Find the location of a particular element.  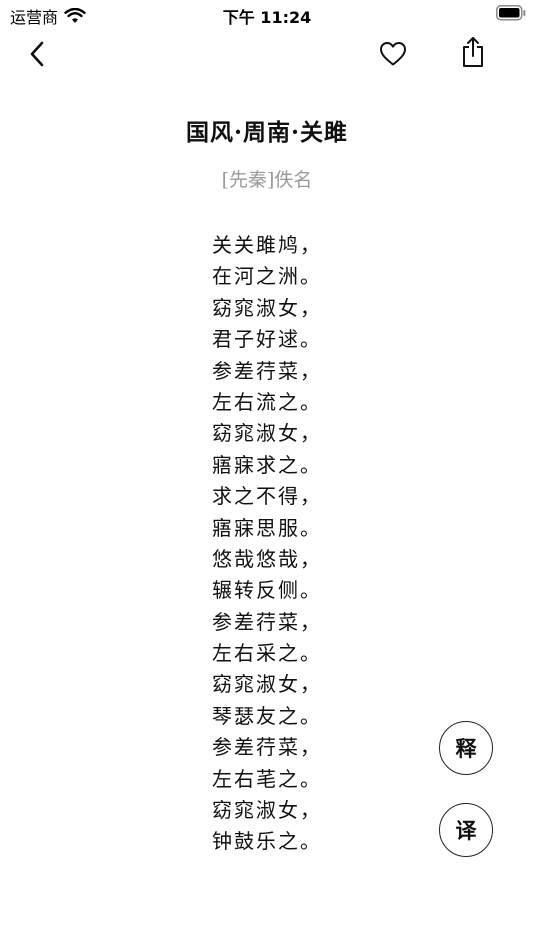

back-button is located at coordinates (37, 54).